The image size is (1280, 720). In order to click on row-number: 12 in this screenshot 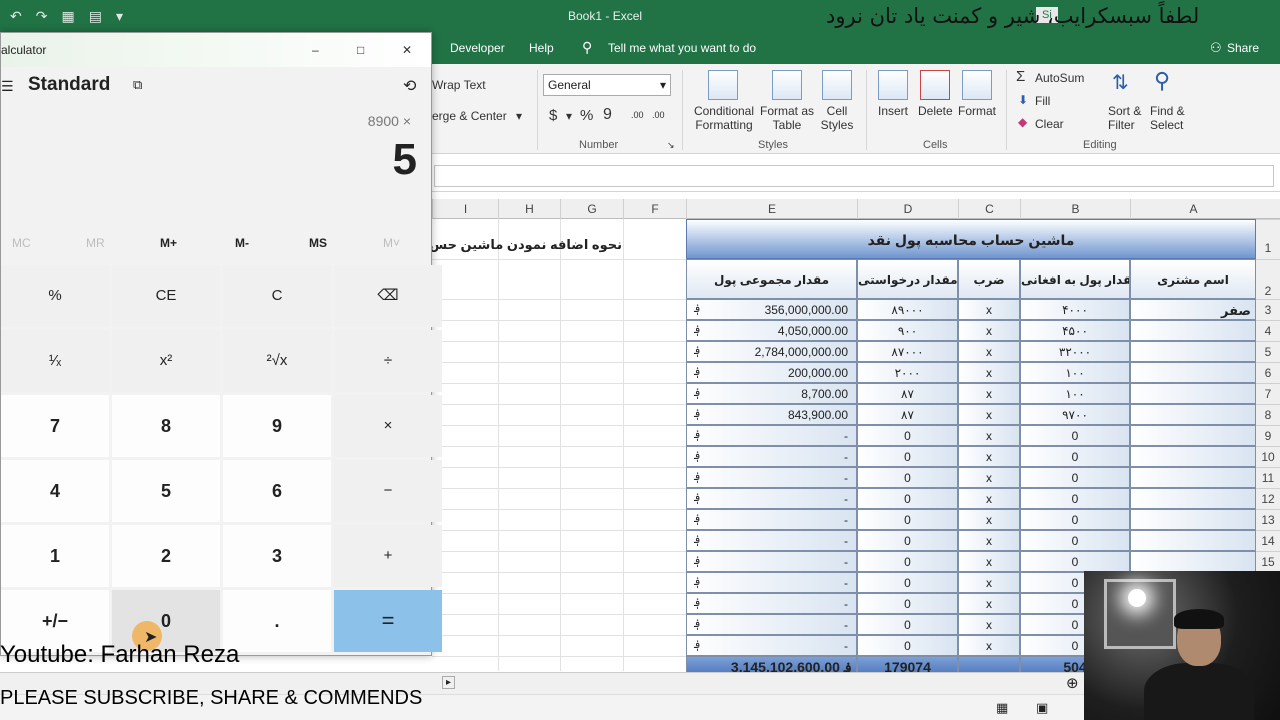, I will do `click(1268, 498)`.